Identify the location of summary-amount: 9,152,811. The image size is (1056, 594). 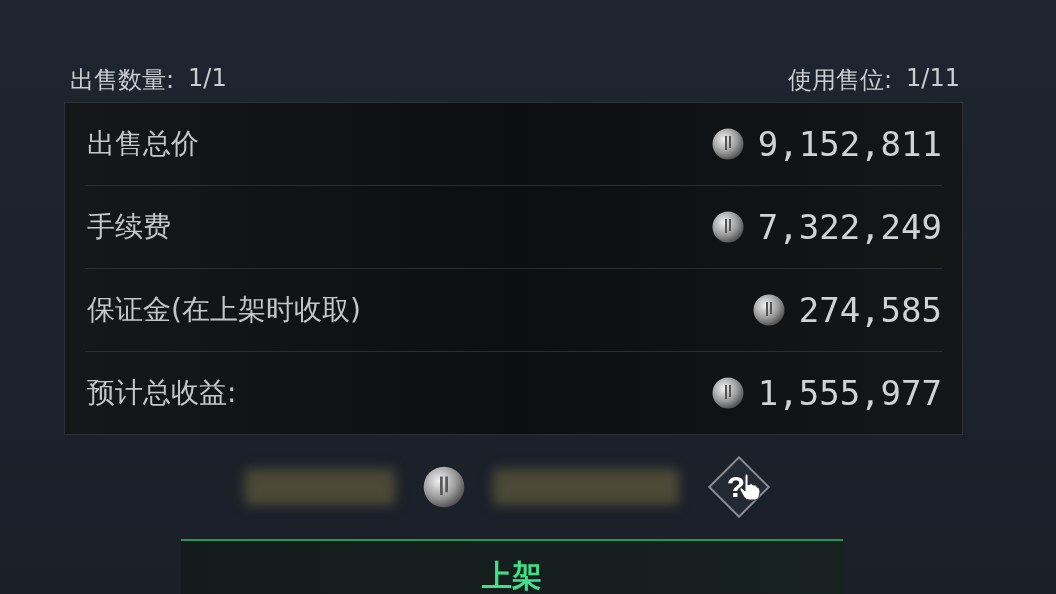
(849, 144).